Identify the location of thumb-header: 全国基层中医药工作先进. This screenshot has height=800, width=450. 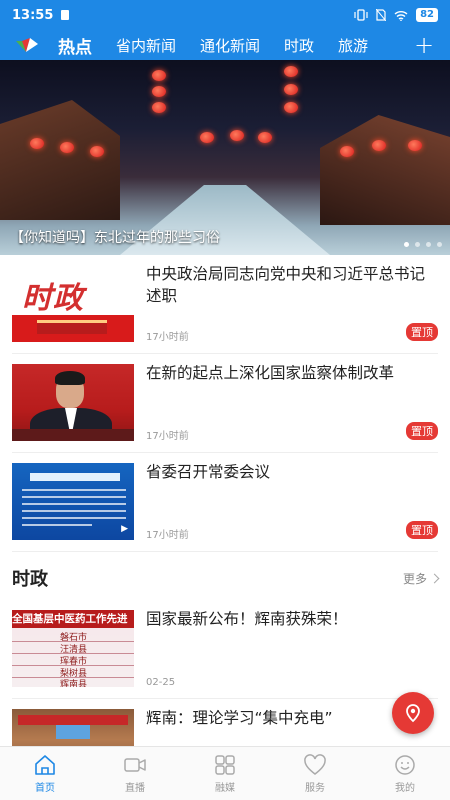
(73, 619).